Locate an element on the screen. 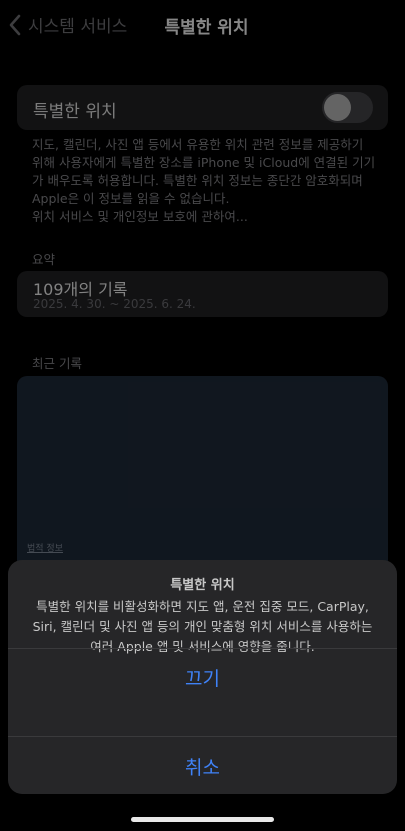  home-indicator is located at coordinates (202, 819).